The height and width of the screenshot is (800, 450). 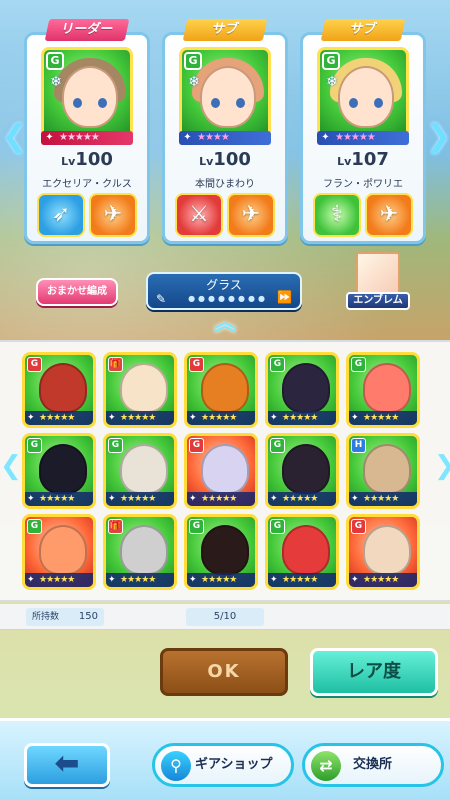 I want to click on level-display: Lv100, so click(x=225, y=159).